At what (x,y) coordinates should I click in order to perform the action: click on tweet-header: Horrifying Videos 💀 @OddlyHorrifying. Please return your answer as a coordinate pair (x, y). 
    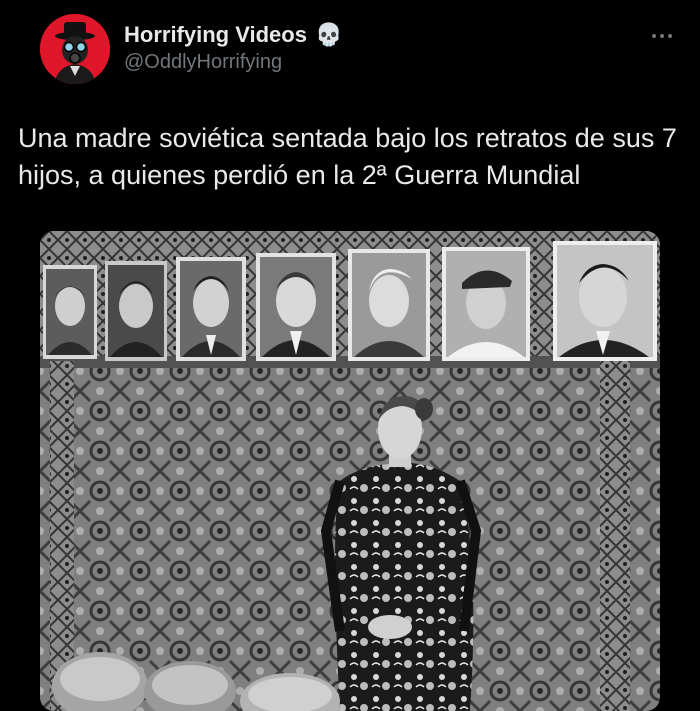
    Looking at the image, I should click on (360, 48).